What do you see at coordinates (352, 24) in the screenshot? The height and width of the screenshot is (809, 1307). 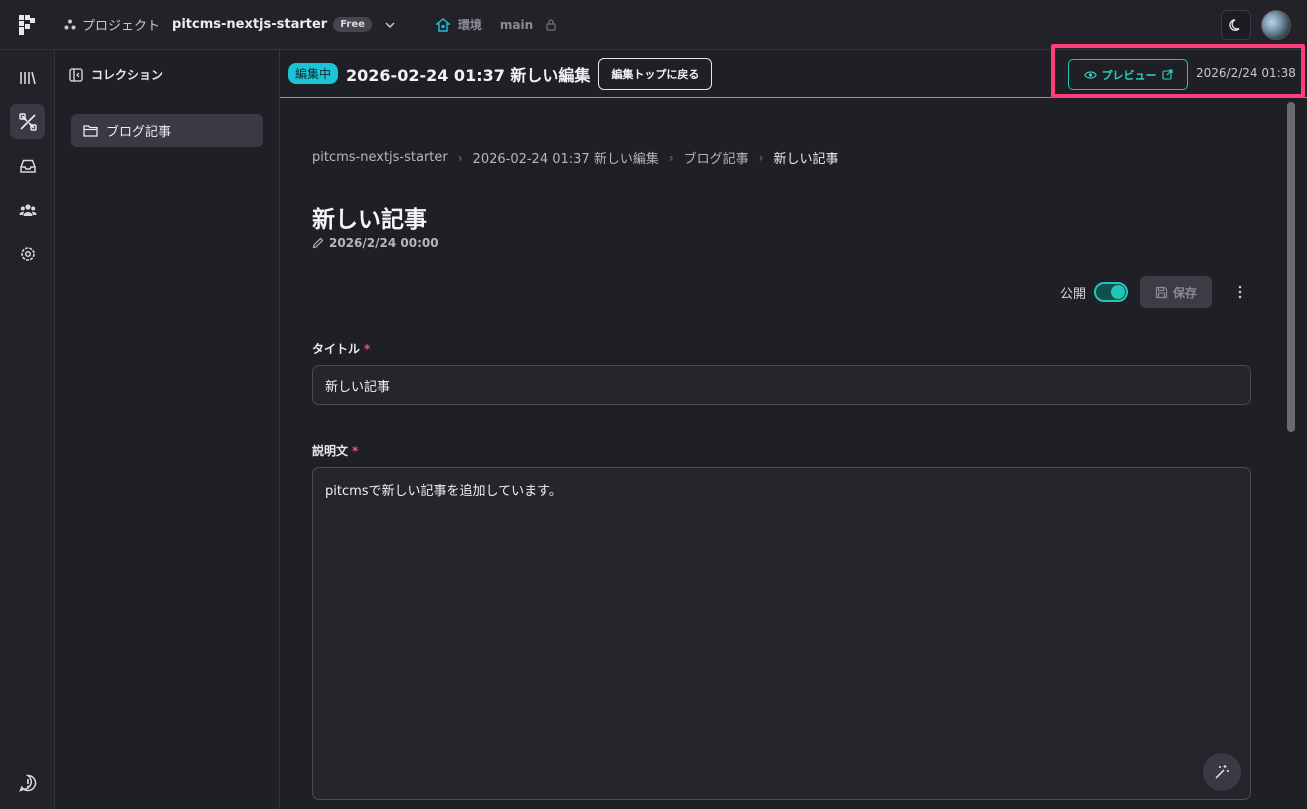 I see `plan-badge: Free` at bounding box center [352, 24].